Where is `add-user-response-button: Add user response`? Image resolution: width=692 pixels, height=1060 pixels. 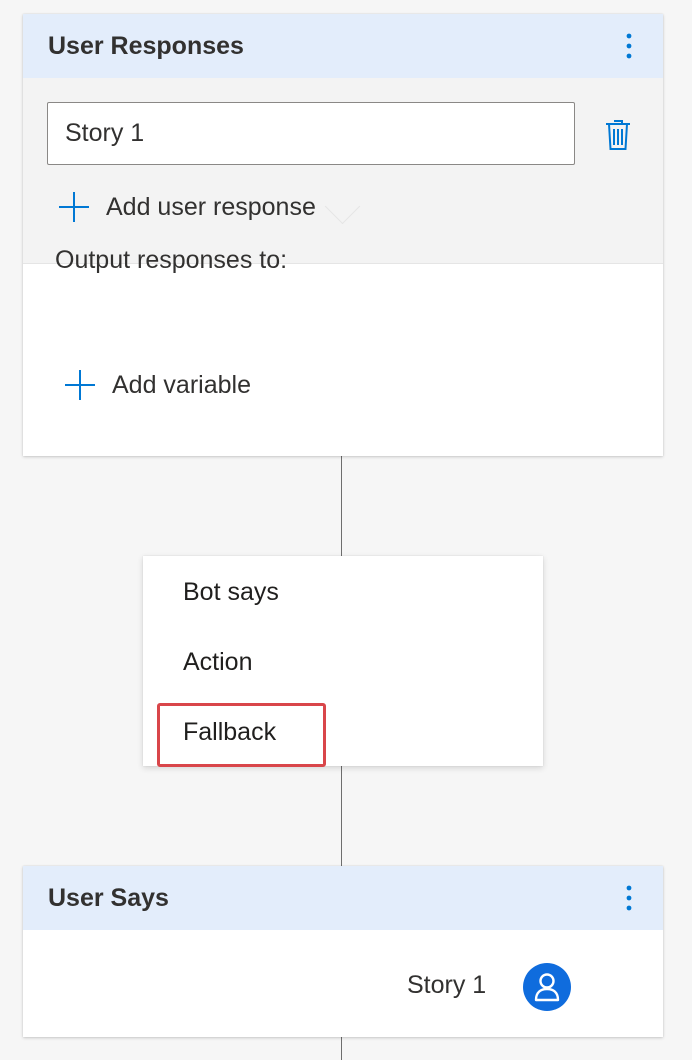
add-user-response-button: Add user response is located at coordinates (186, 207).